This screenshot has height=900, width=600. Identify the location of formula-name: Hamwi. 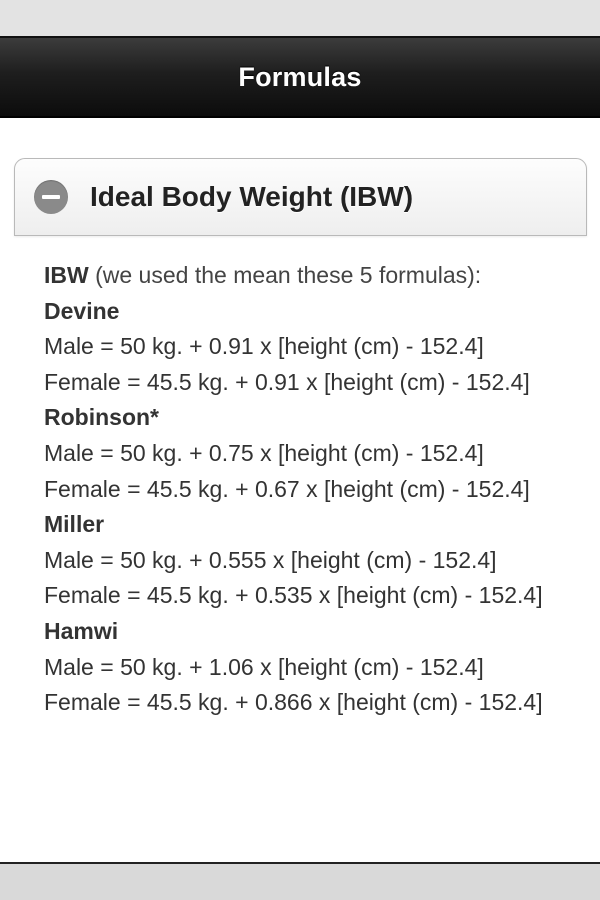
(81, 630).